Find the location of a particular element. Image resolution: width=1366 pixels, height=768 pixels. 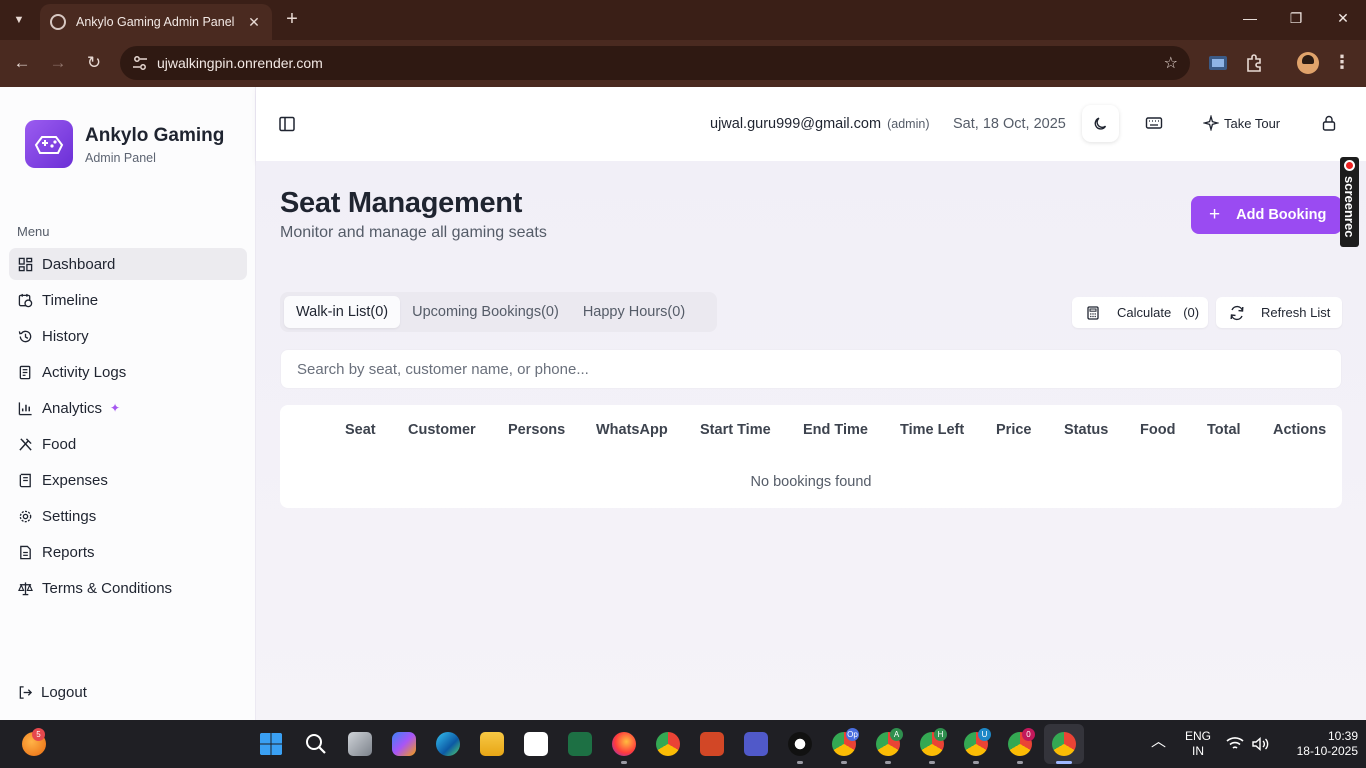

tab-title: Ankylo Gaming Admin Panel is located at coordinates (155, 22).